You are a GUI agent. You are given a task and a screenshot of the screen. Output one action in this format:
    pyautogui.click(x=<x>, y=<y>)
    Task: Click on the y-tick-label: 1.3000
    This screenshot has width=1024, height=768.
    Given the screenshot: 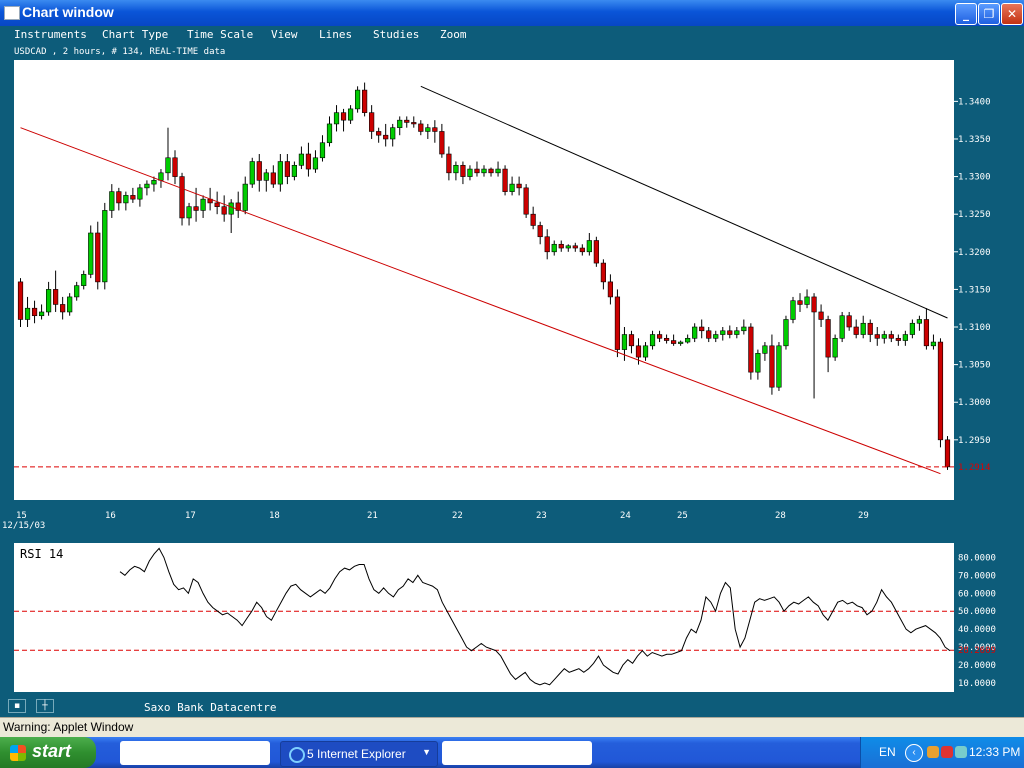 What is the action you would take?
    pyautogui.click(x=974, y=403)
    